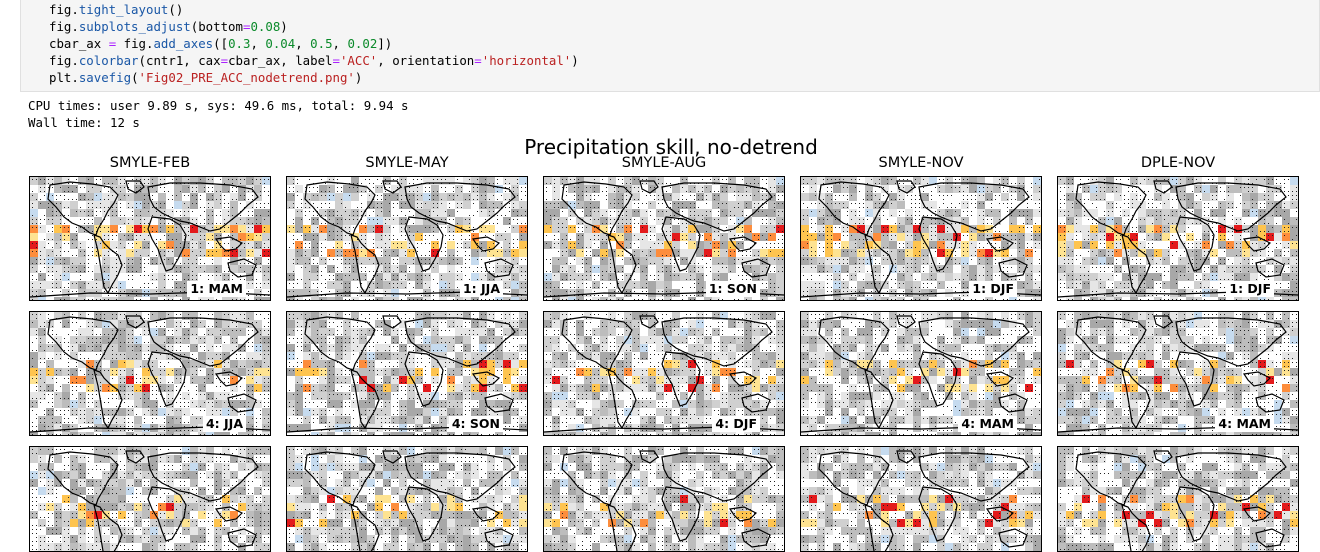 The width and height of the screenshot is (1320, 552). I want to click on panel-label: 1: JJA, so click(481, 289).